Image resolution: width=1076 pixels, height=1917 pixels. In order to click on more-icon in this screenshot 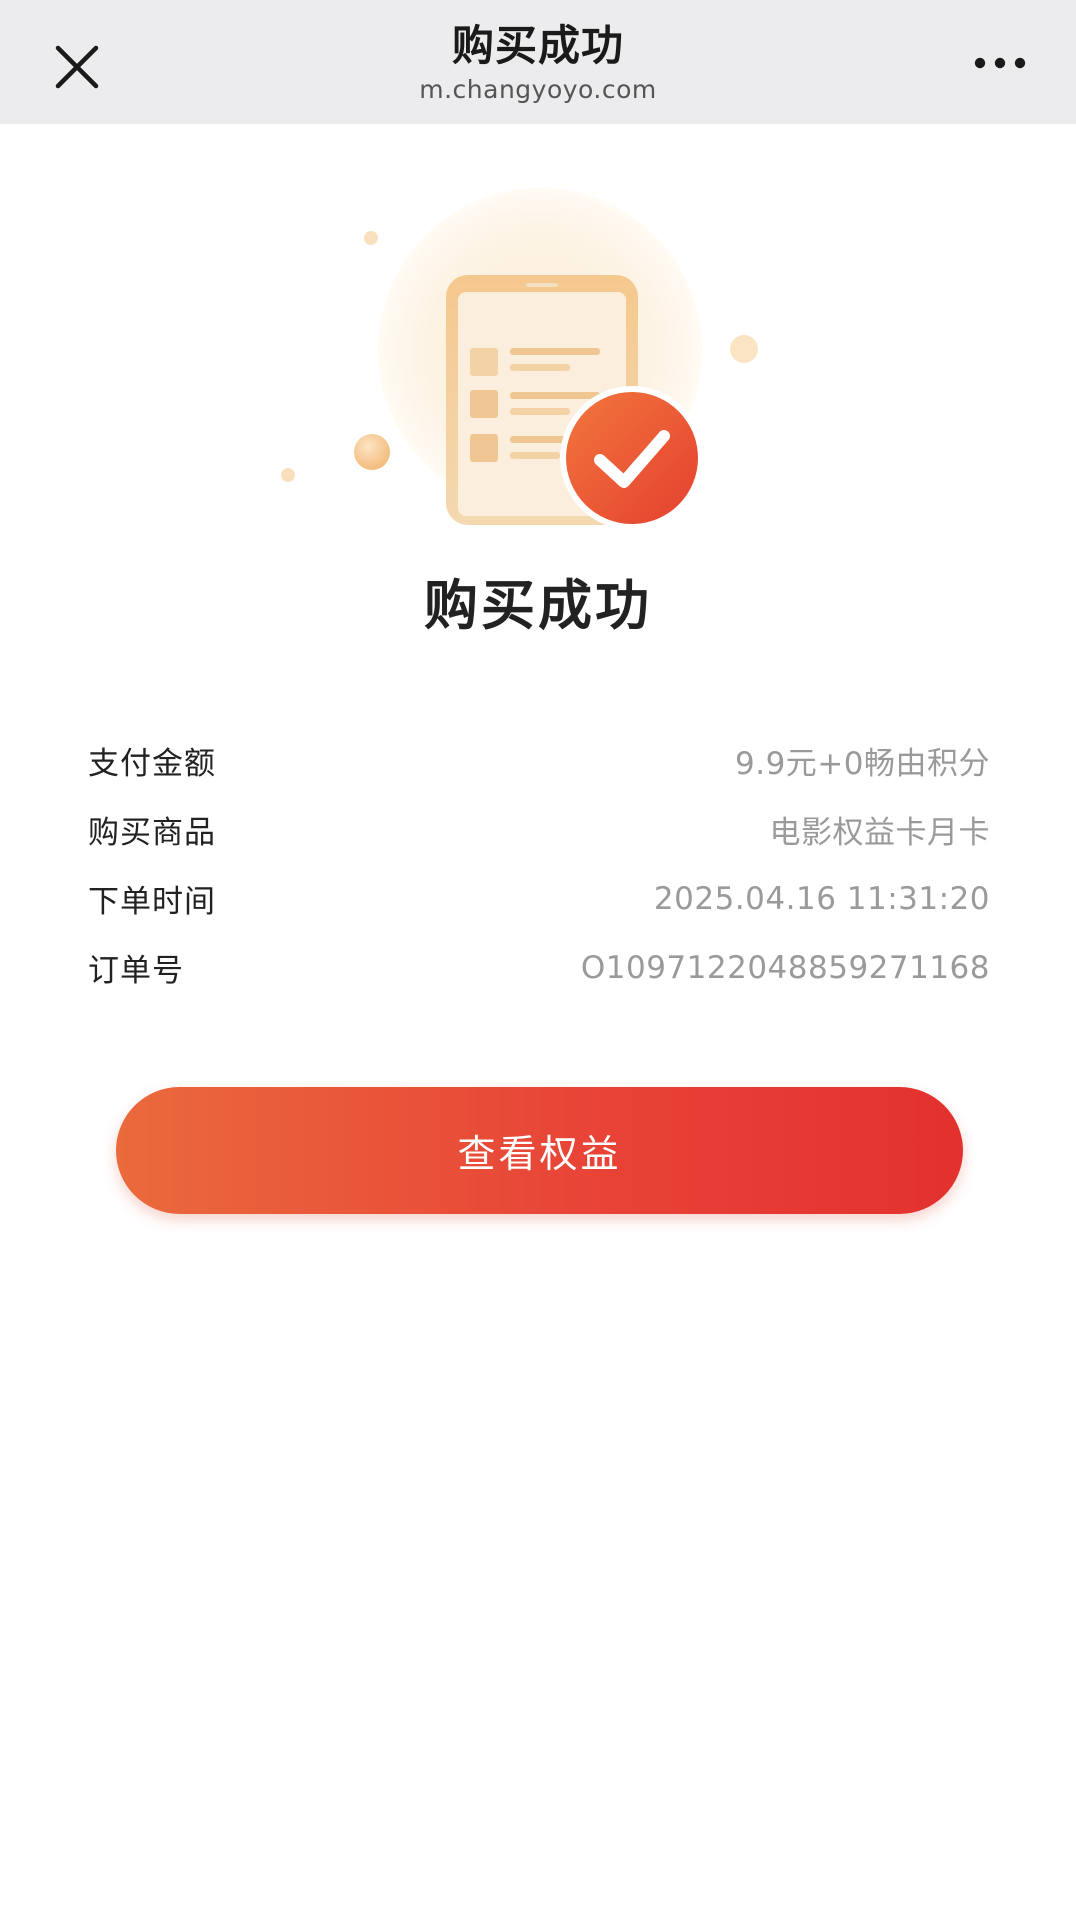, I will do `click(1000, 63)`.